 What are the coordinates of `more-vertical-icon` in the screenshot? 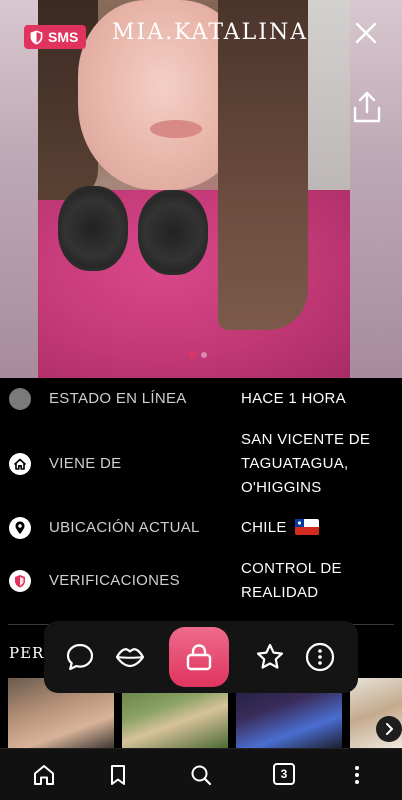 It's located at (357, 775).